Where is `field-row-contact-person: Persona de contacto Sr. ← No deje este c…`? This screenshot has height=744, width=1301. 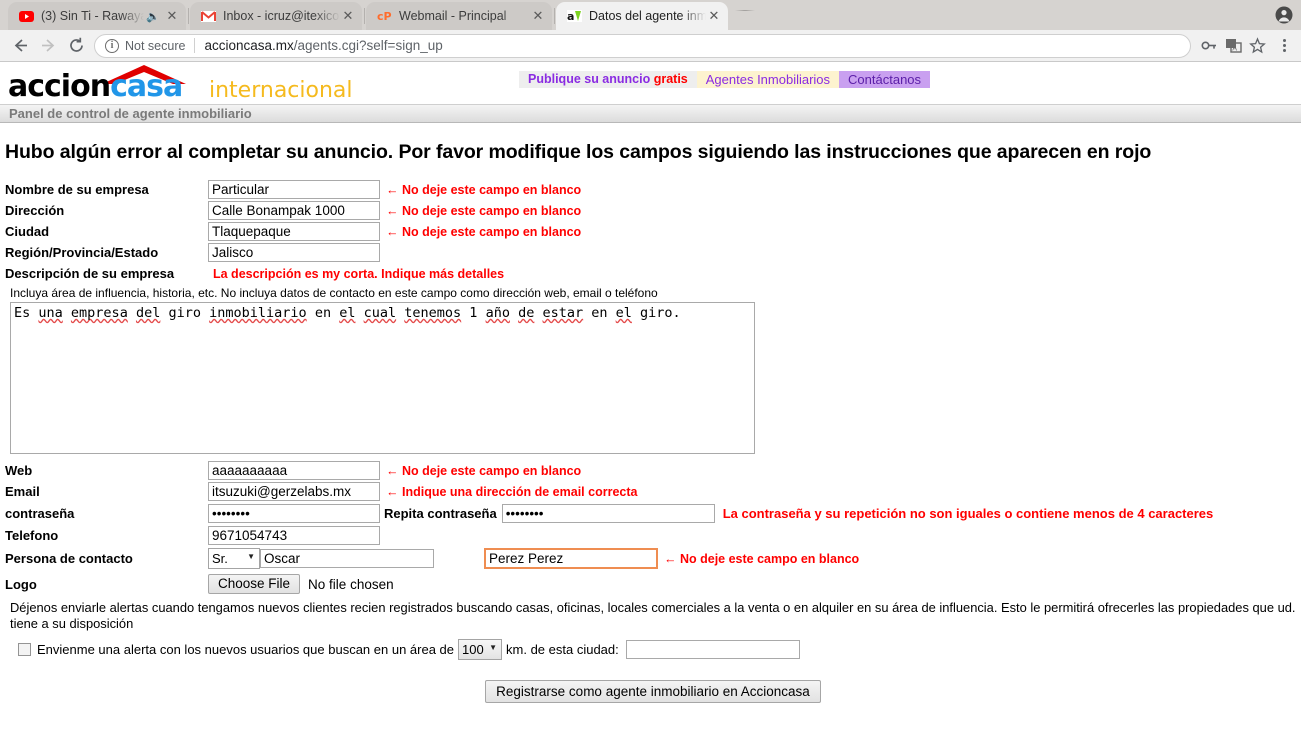
field-row-contact-person: Persona de contacto Sr. ← No deje este c… is located at coordinates (653, 558).